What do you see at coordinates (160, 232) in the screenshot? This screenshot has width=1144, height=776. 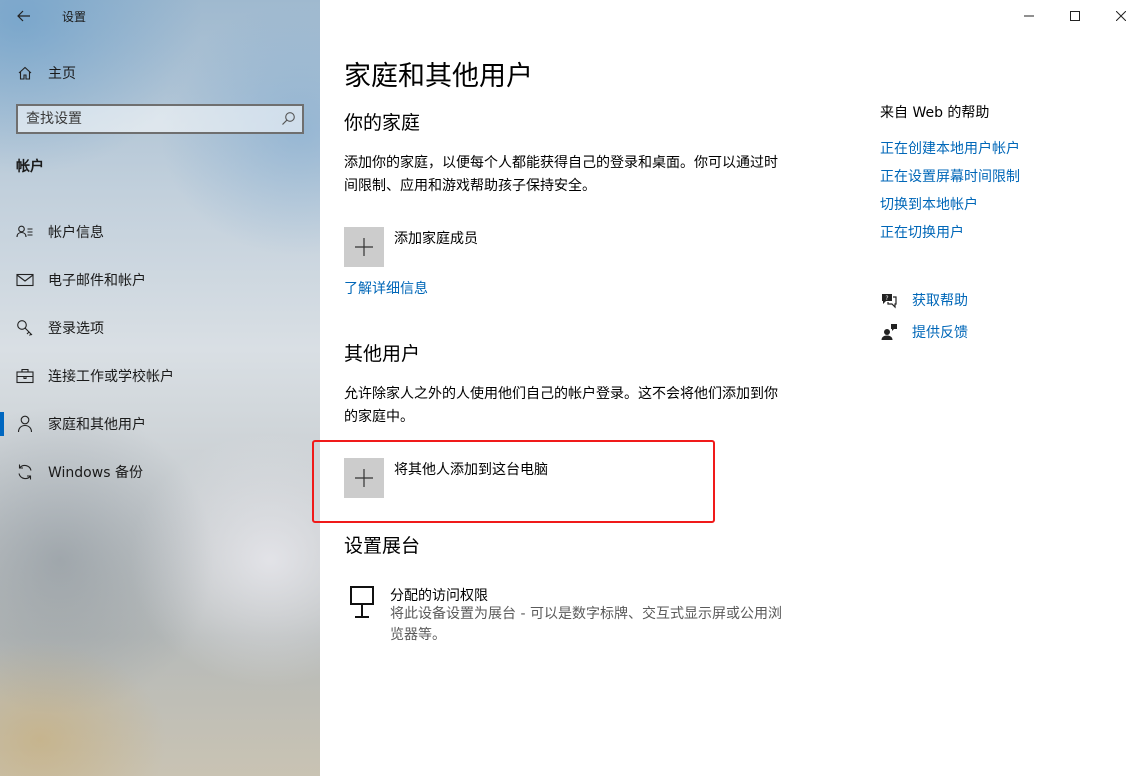 I see `sidebar-item-account-info: 帐户信息` at bounding box center [160, 232].